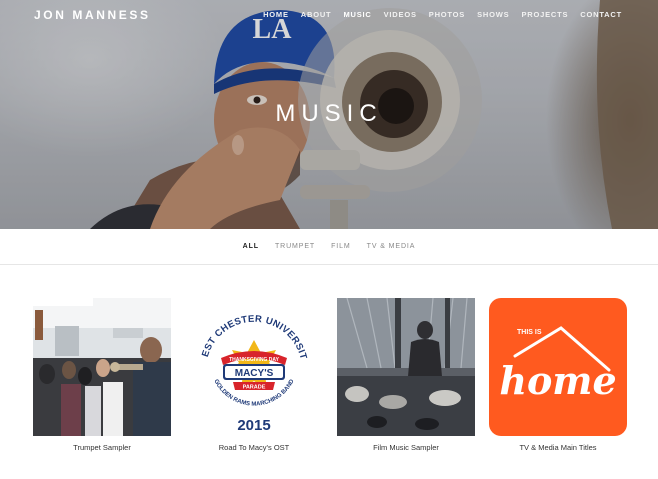  Describe the element at coordinates (493, 14) in the screenshot. I see `nav-shows: SHOWS` at that location.